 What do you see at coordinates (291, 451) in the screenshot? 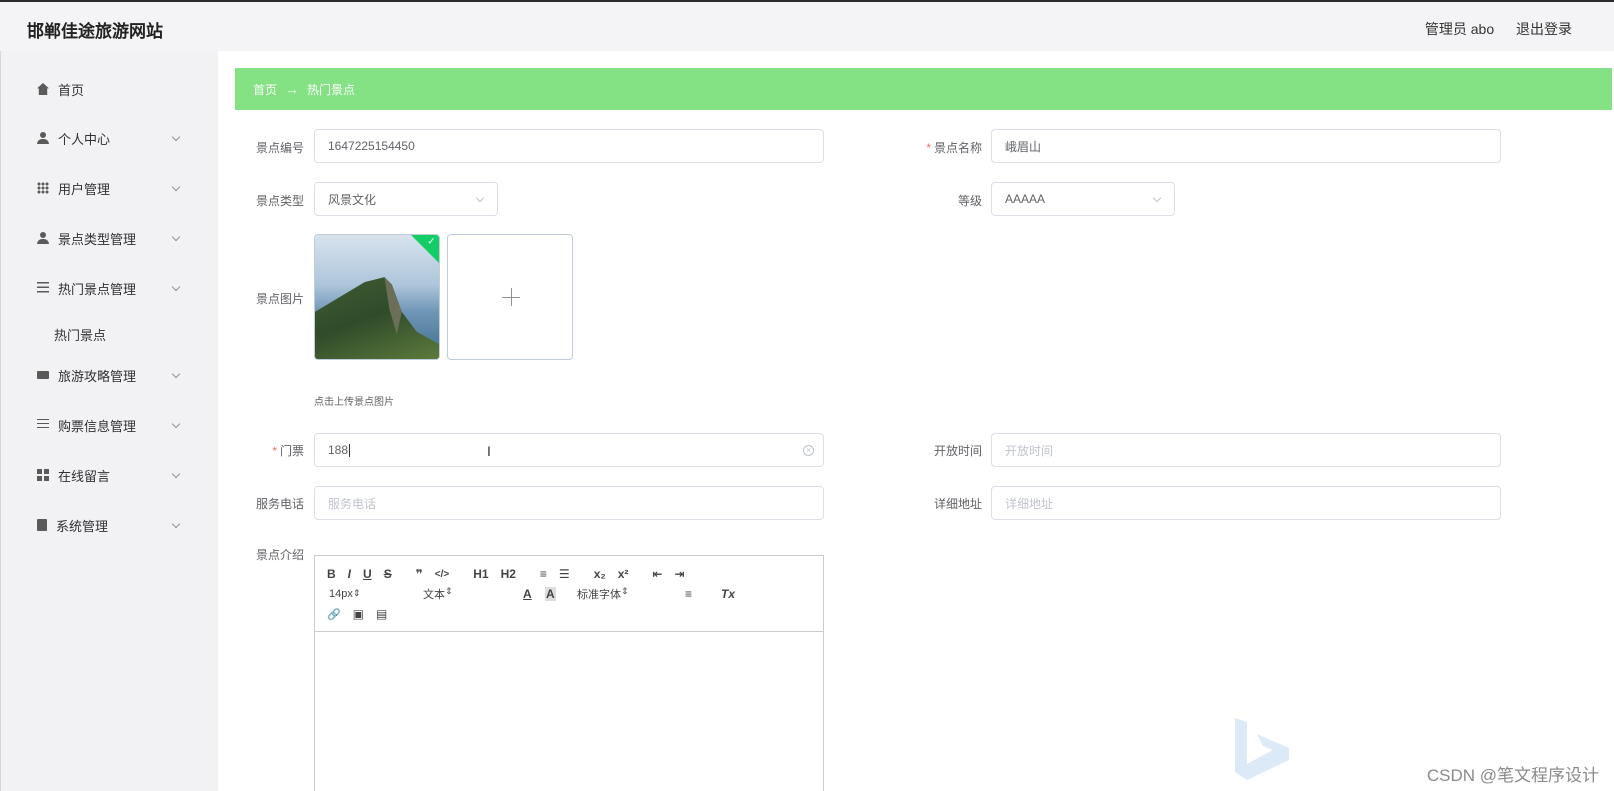
I see `ticket-label-text: 门票` at bounding box center [291, 451].